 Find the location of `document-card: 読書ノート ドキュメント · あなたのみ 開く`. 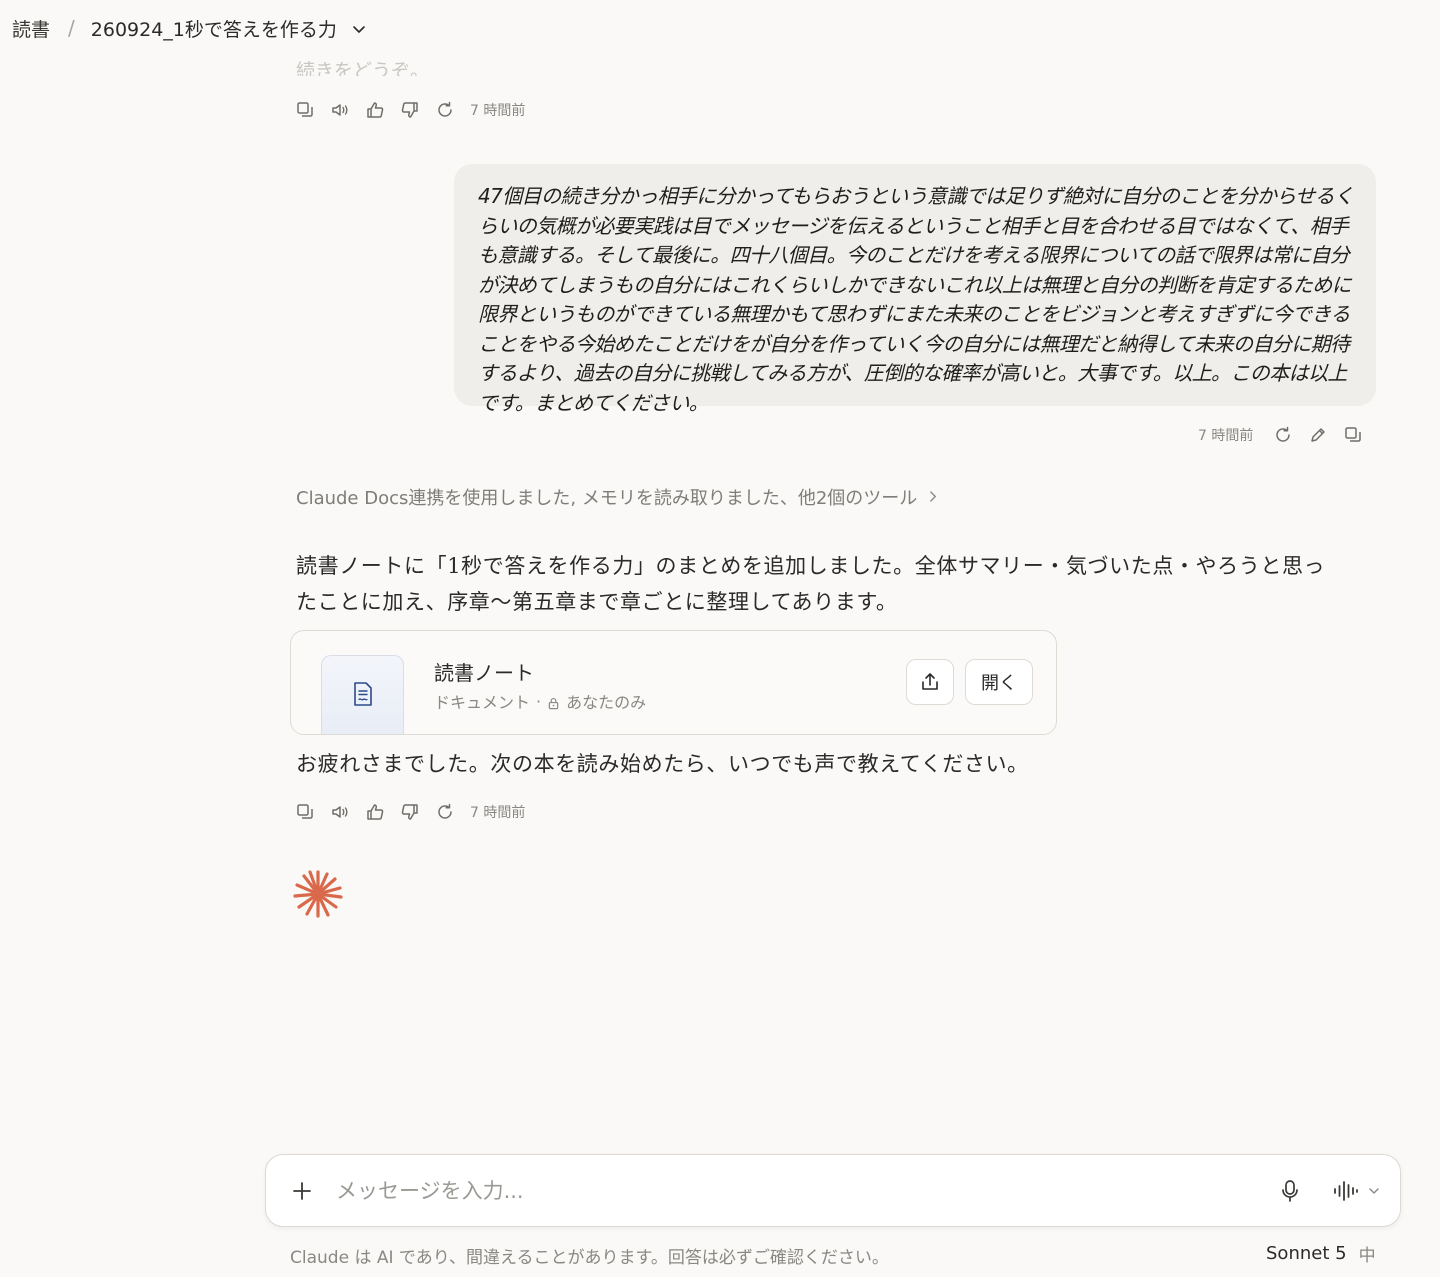

document-card: 読書ノート ドキュメント · あなたのみ 開く is located at coordinates (673, 682).